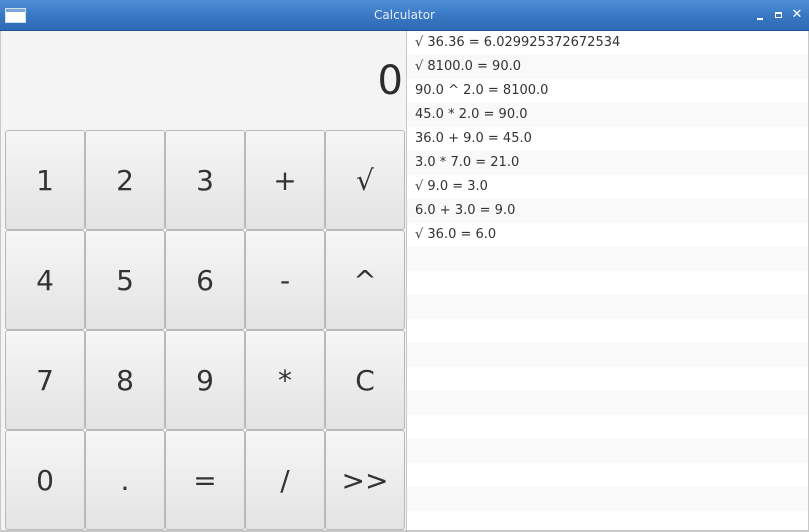 Image resolution: width=809 pixels, height=532 pixels. I want to click on digit-1-button: 1, so click(45, 180).